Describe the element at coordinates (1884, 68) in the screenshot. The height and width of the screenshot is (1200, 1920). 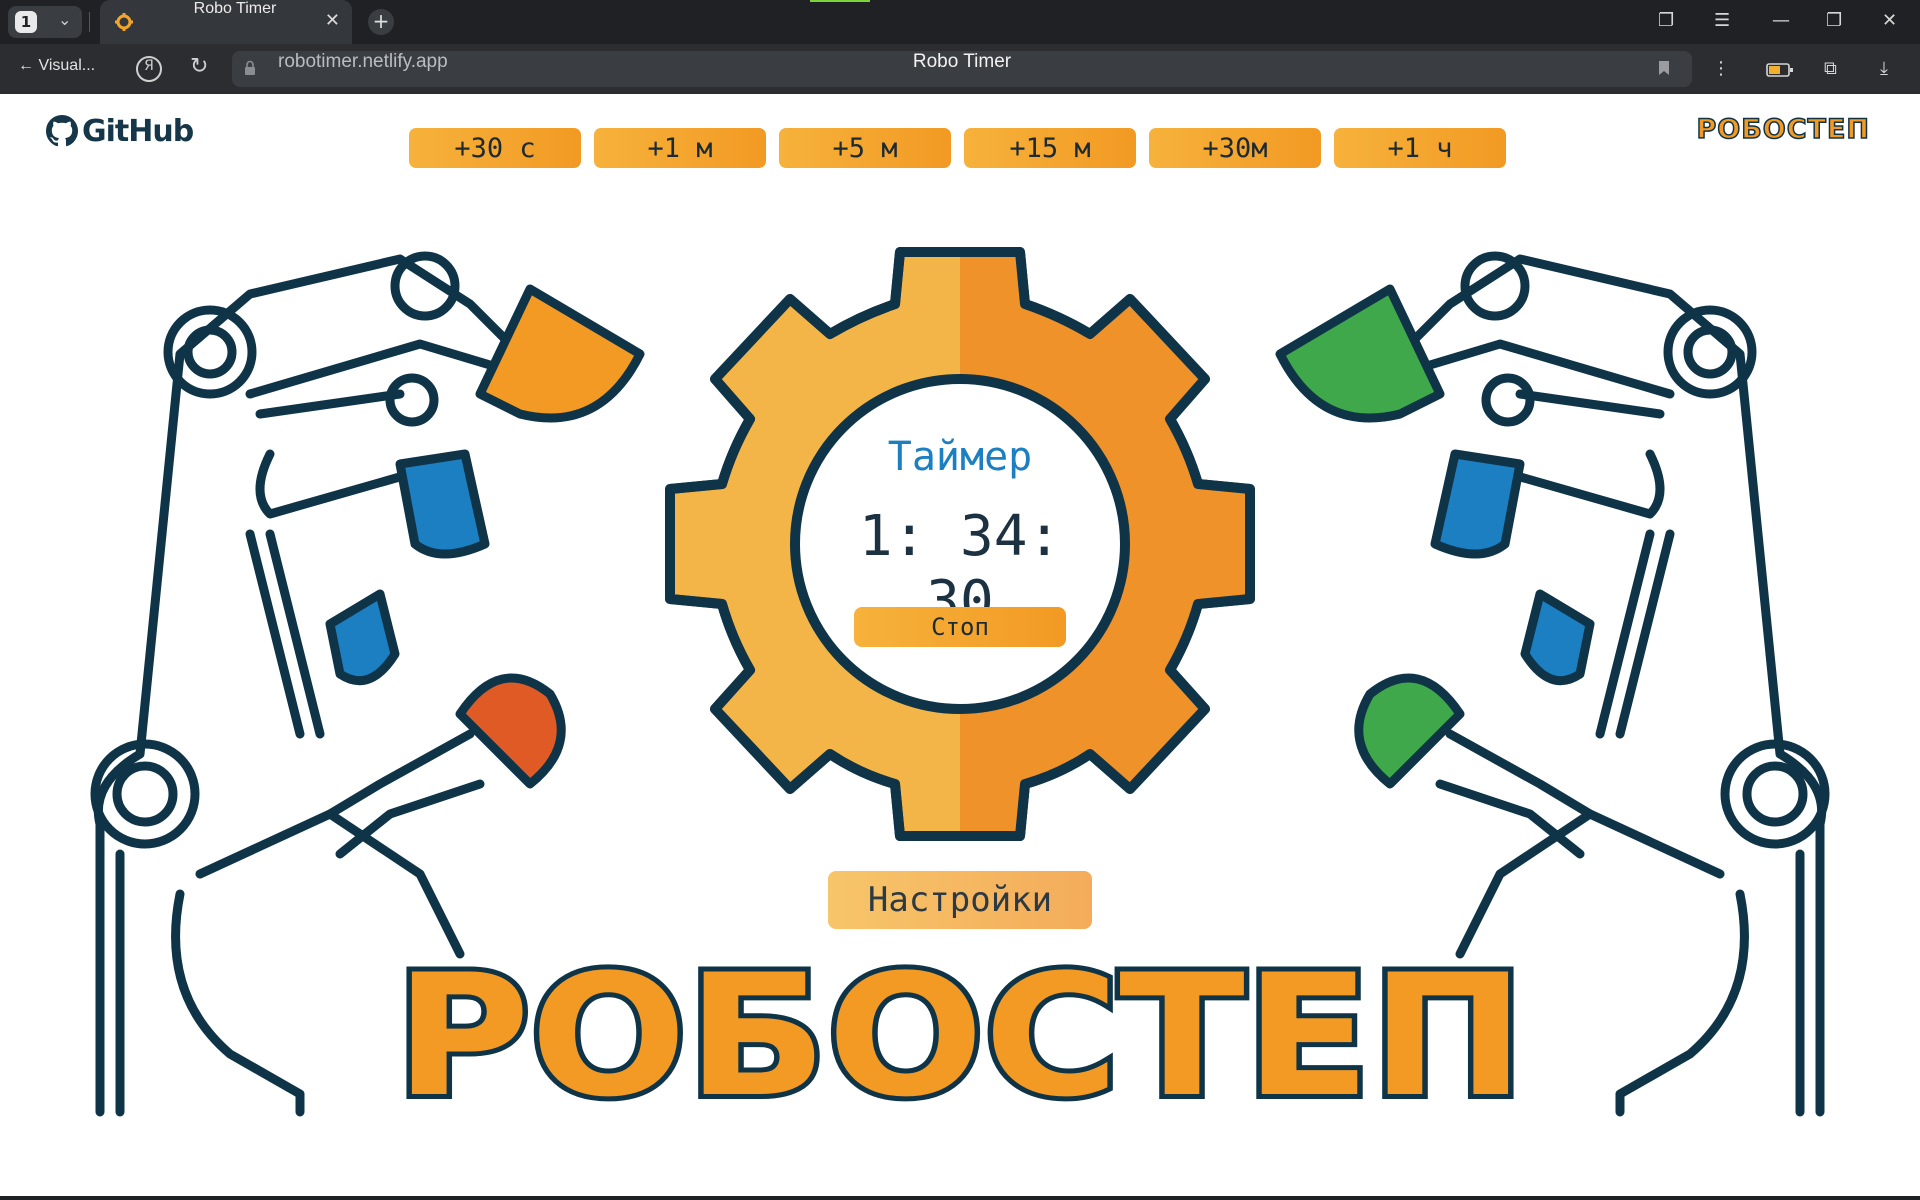
I see `download-icon: ⤓` at that location.